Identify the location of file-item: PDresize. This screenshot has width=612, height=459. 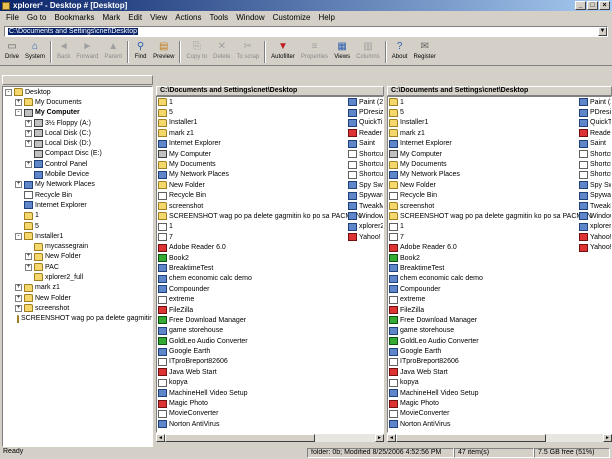
(595, 112).